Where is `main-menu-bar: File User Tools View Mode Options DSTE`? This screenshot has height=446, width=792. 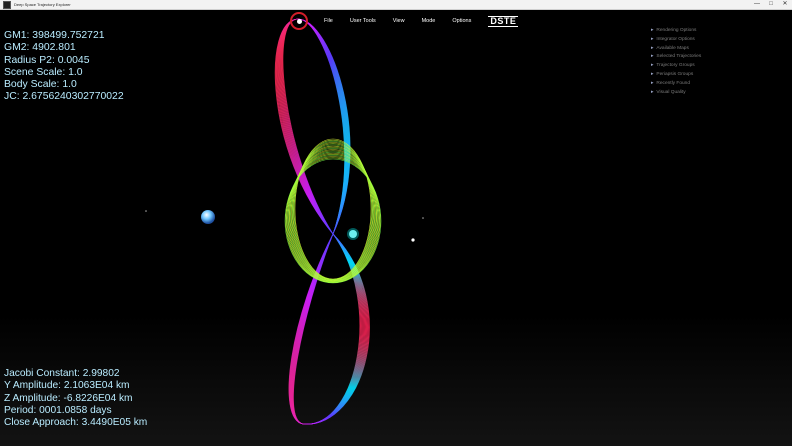 main-menu-bar: File User Tools View Mode Options DSTE is located at coordinates (404, 21).